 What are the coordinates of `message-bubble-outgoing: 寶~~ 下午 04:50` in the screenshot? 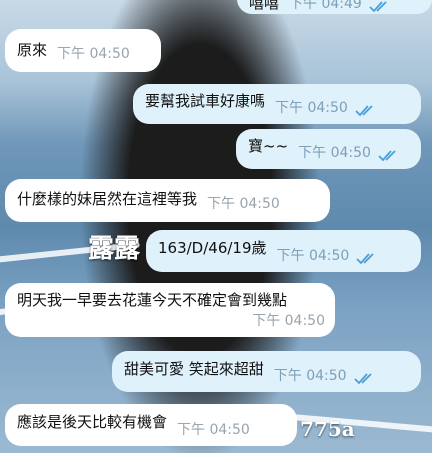 It's located at (328, 149).